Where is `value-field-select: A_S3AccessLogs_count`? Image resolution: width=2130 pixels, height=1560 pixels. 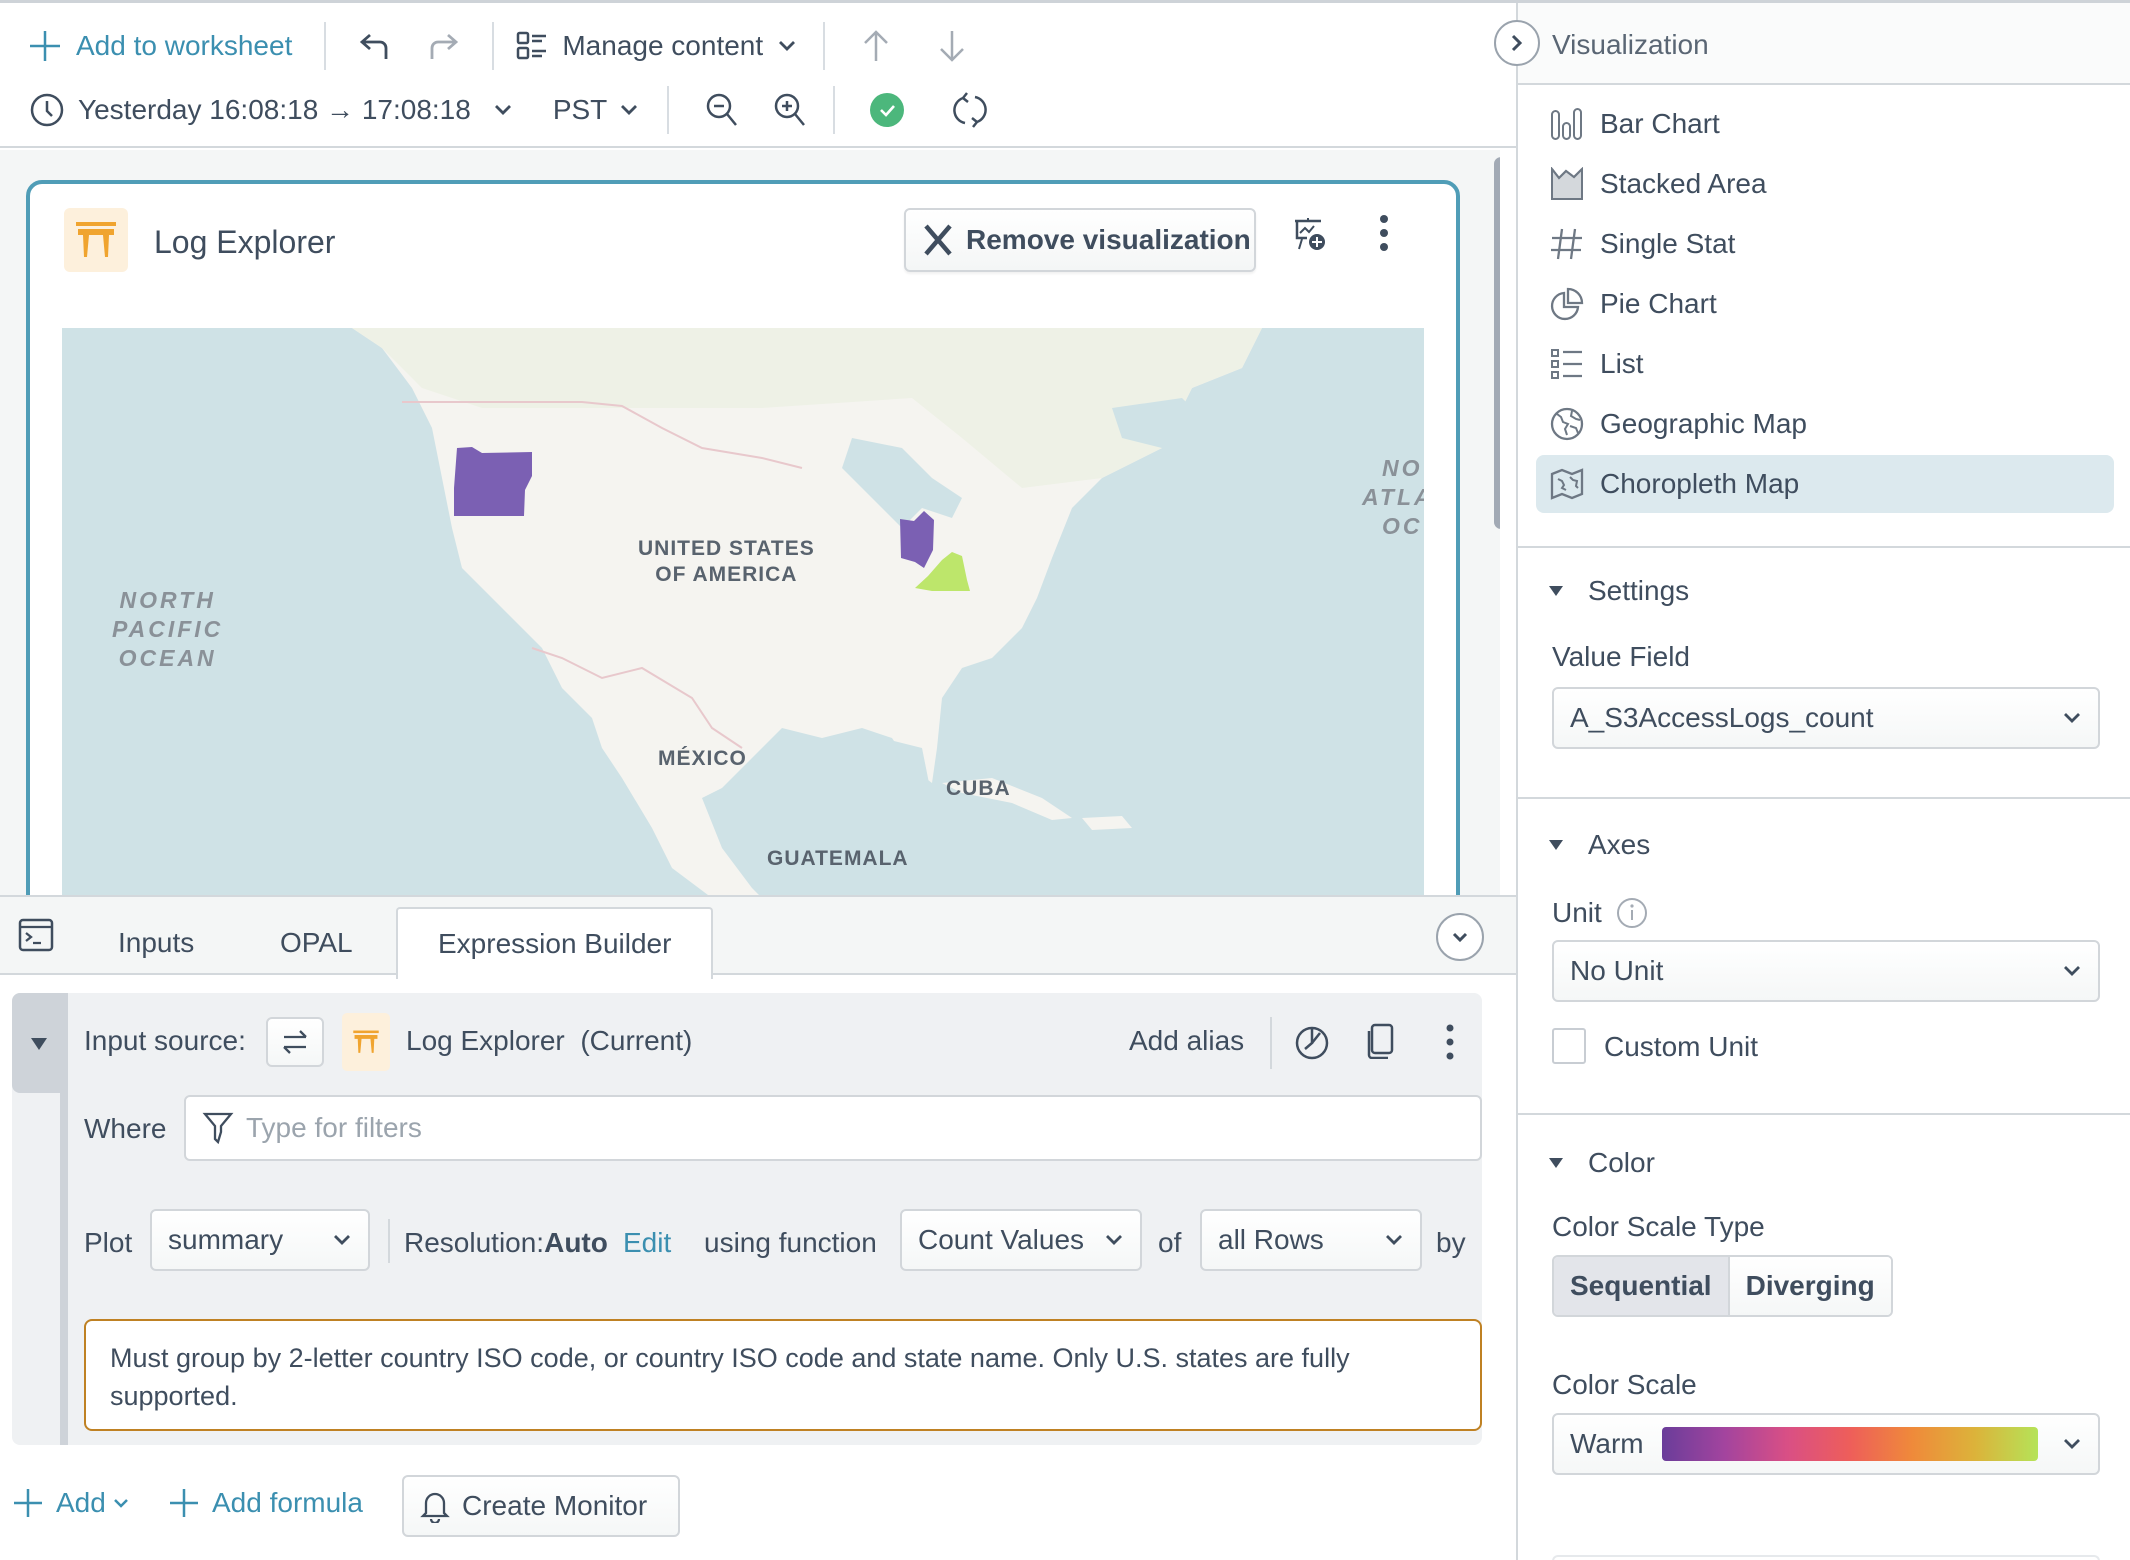 value-field-select: A_S3AccessLogs_count is located at coordinates (1826, 718).